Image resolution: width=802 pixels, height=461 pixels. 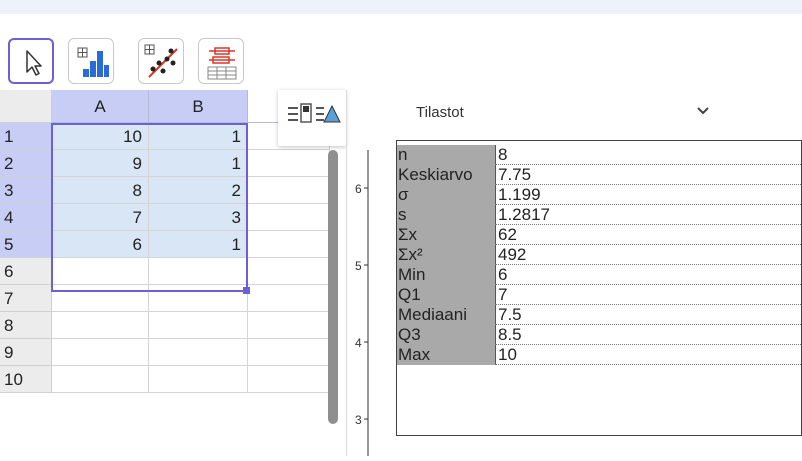 What do you see at coordinates (333, 287) in the screenshot?
I see `spreadsheet-scrollbar` at bounding box center [333, 287].